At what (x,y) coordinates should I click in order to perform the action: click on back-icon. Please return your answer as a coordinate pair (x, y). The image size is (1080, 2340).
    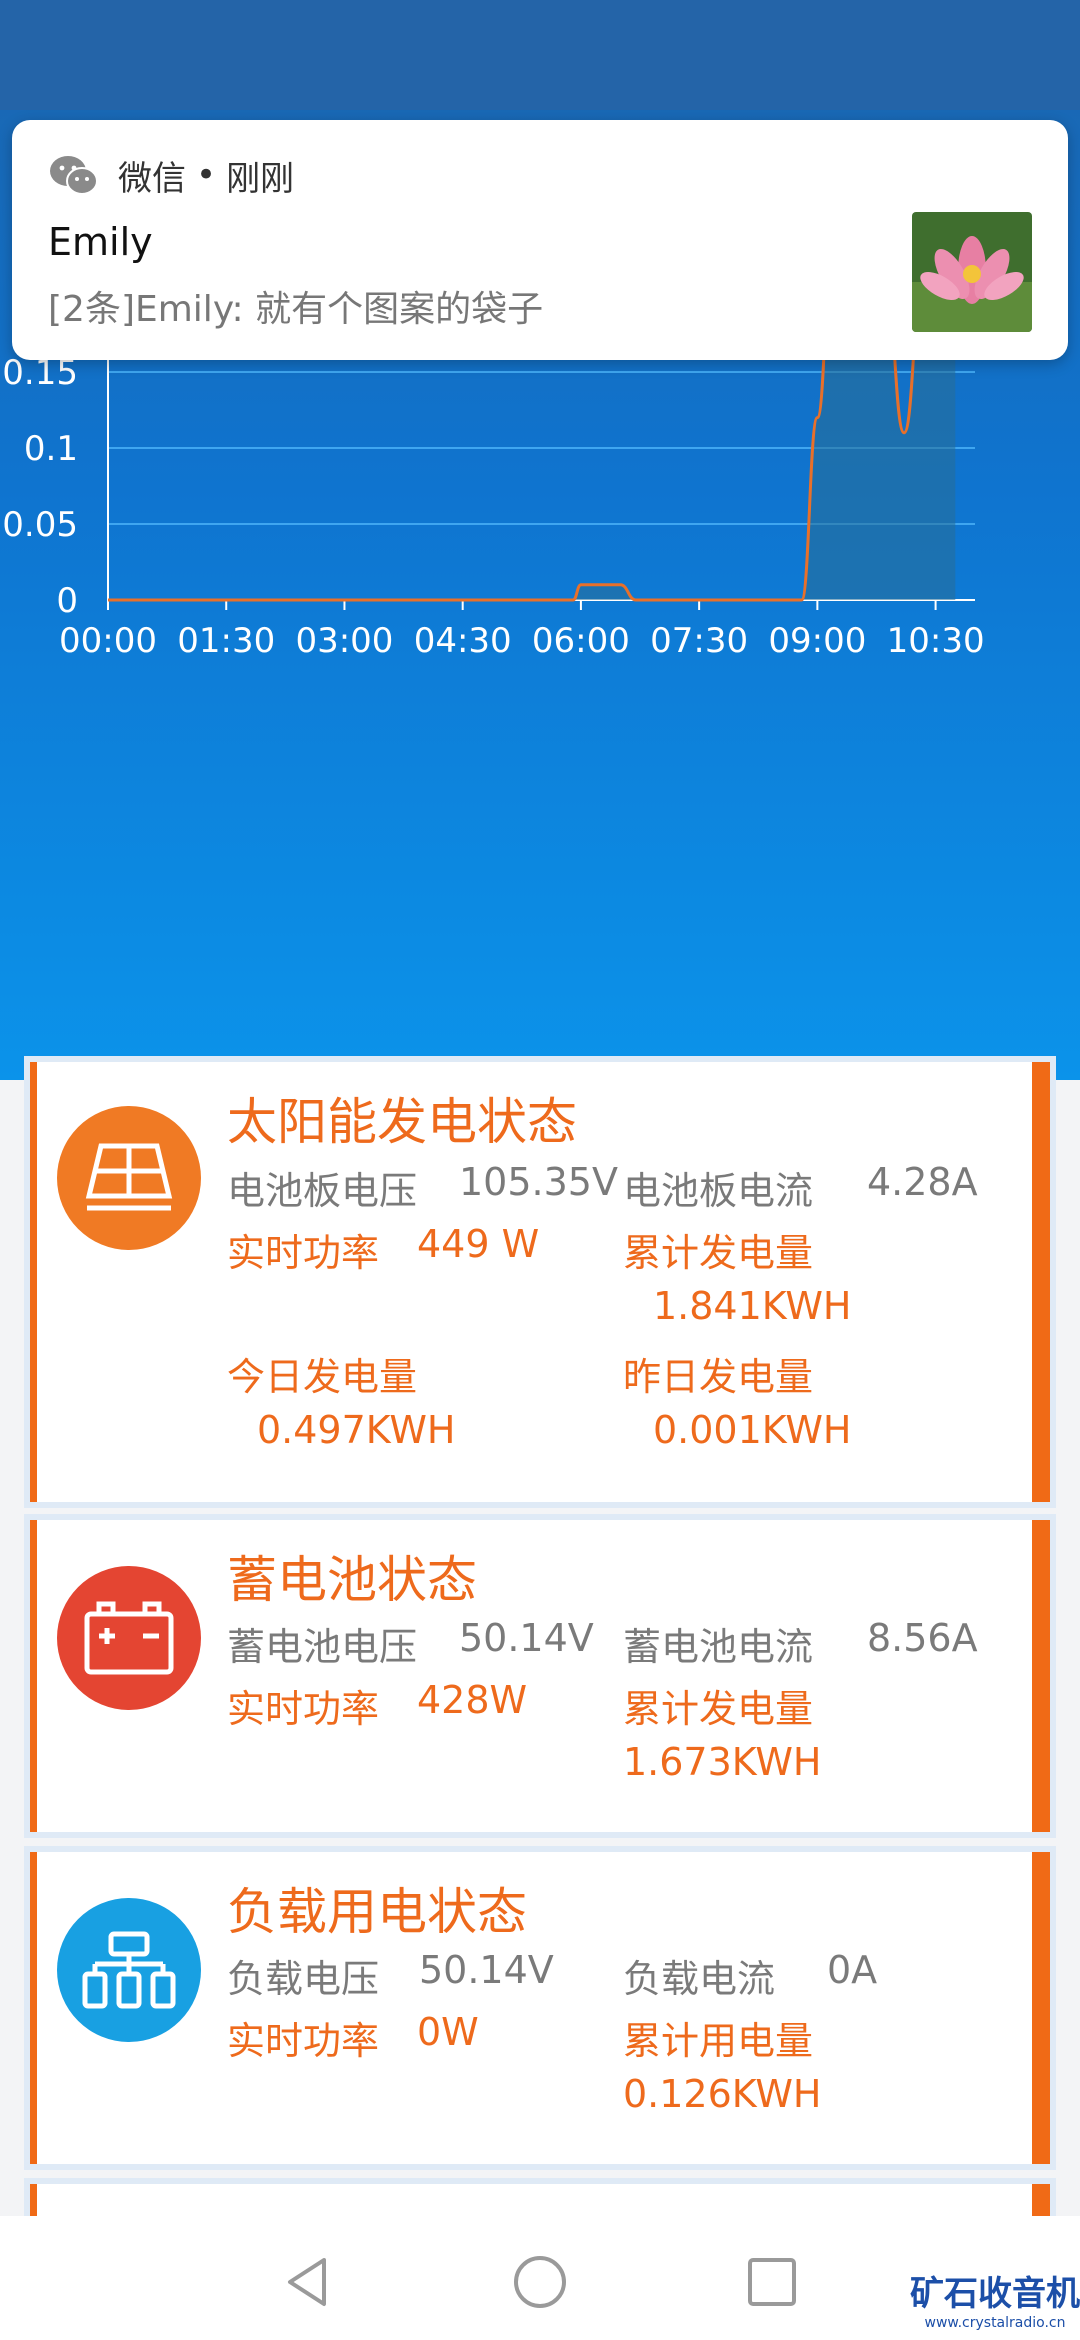
    Looking at the image, I should click on (308, 2282).